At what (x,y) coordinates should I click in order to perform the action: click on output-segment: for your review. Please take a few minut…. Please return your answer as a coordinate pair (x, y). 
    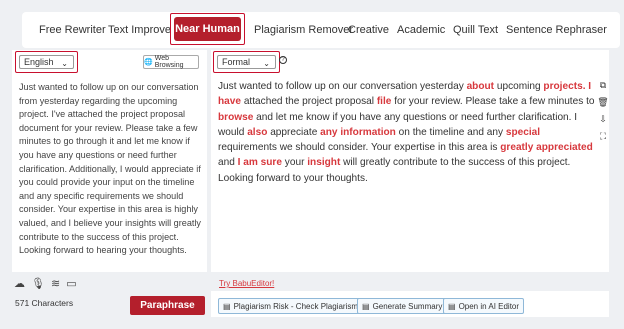
    Looking at the image, I should click on (493, 102).